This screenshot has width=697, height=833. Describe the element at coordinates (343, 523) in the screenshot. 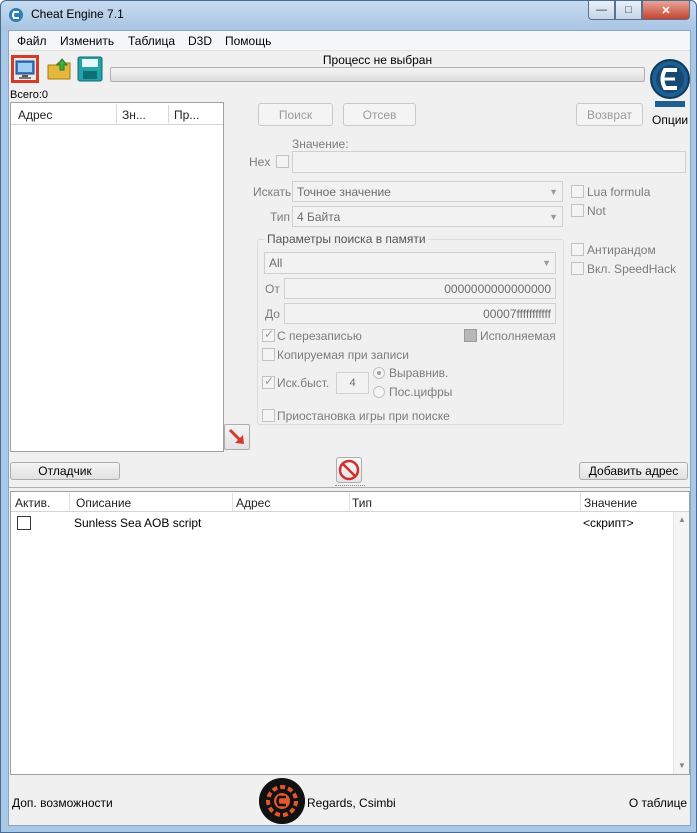

I see `table-row: Sunless Sea AOB script <скрипт>` at that location.